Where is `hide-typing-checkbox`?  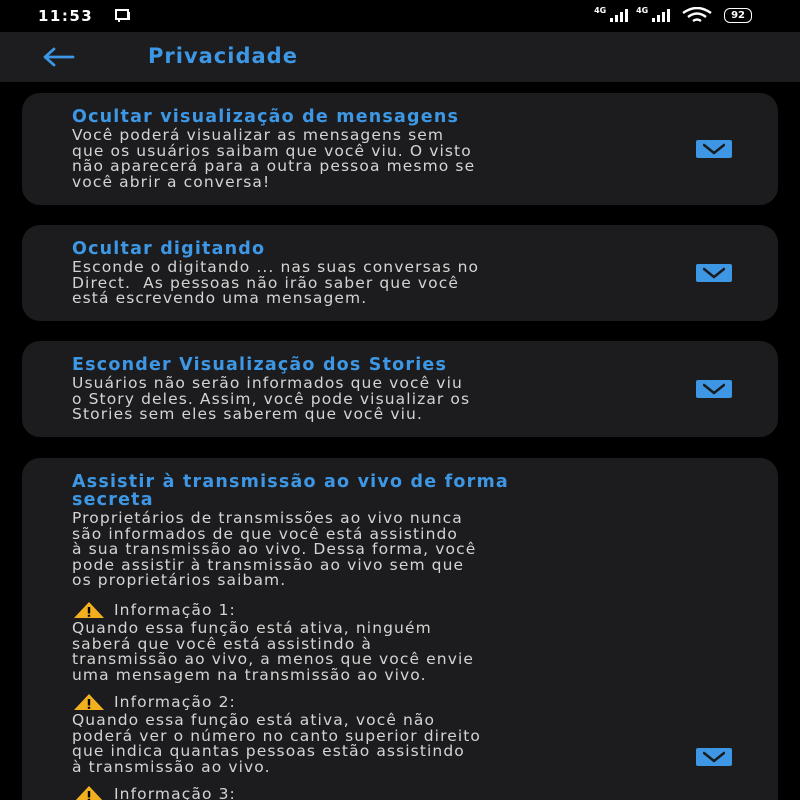 hide-typing-checkbox is located at coordinates (714, 273).